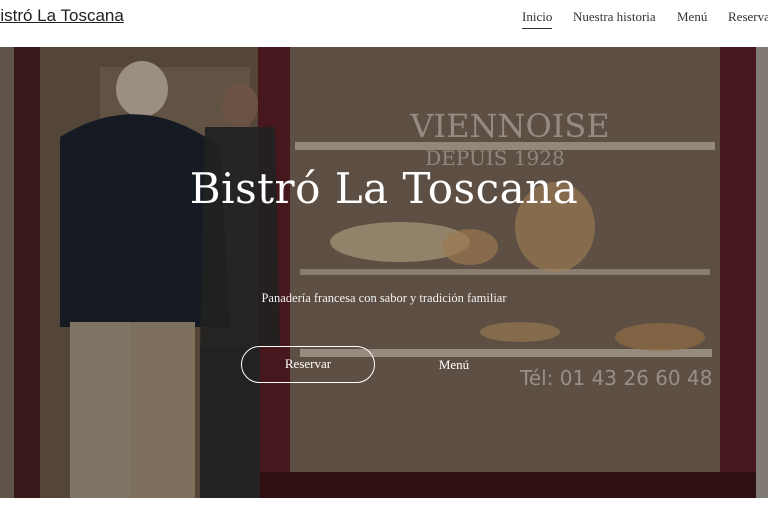 This screenshot has height=512, width=768. Describe the element at coordinates (384, 505) in the screenshot. I see `page-bottom-strip` at that location.